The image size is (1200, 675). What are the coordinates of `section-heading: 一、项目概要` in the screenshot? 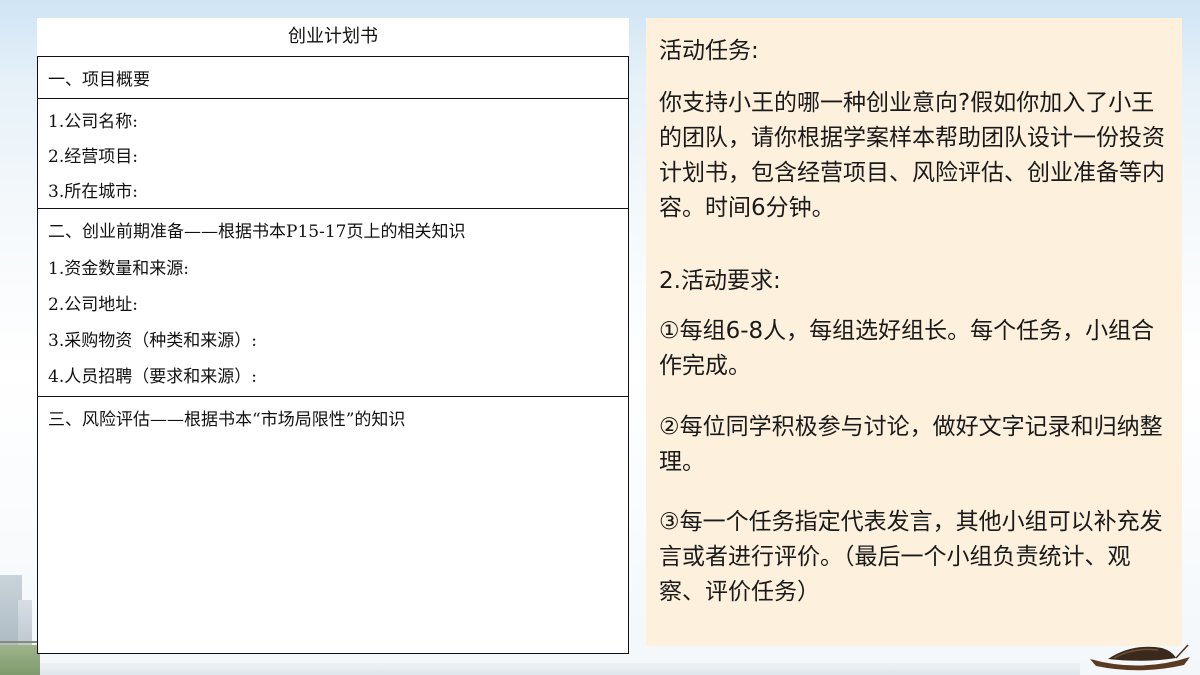 It's located at (99, 80).